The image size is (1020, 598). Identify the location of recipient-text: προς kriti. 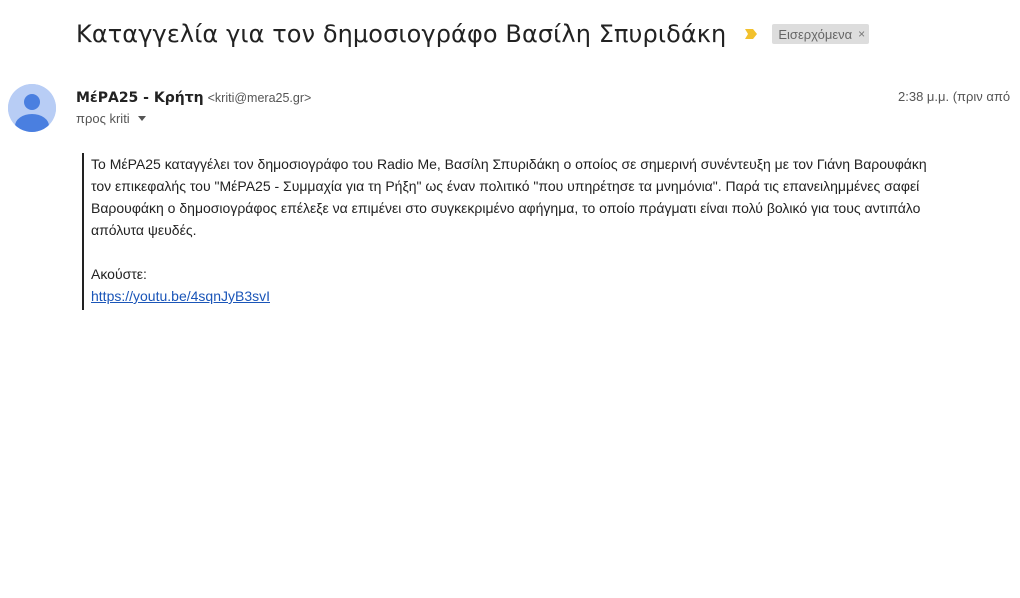
(103, 118).